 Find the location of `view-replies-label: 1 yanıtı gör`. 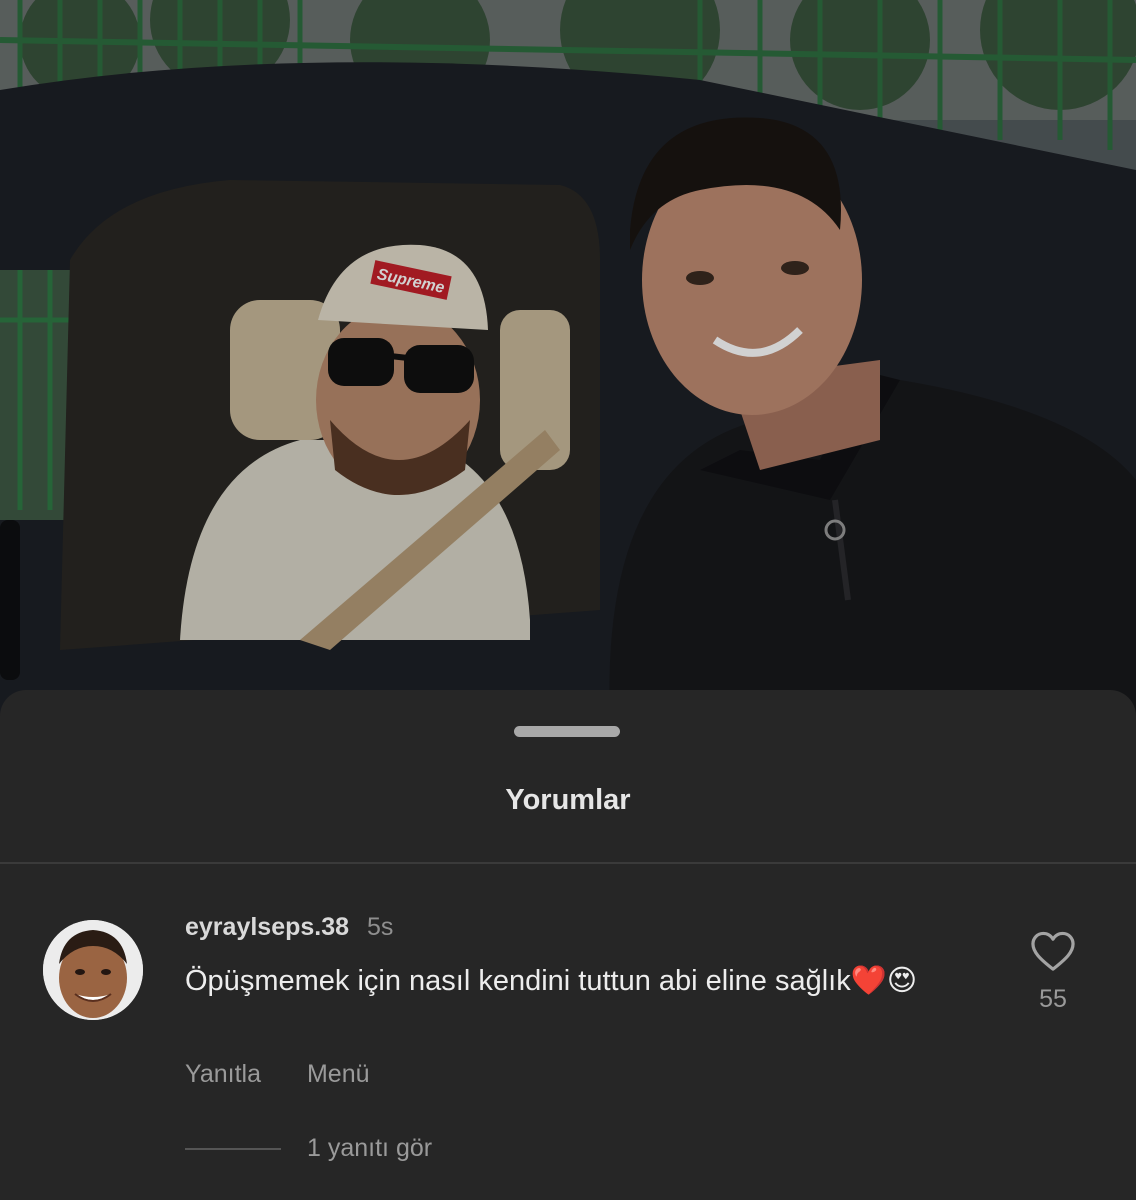

view-replies-label: 1 yanıtı gör is located at coordinates (369, 1148).